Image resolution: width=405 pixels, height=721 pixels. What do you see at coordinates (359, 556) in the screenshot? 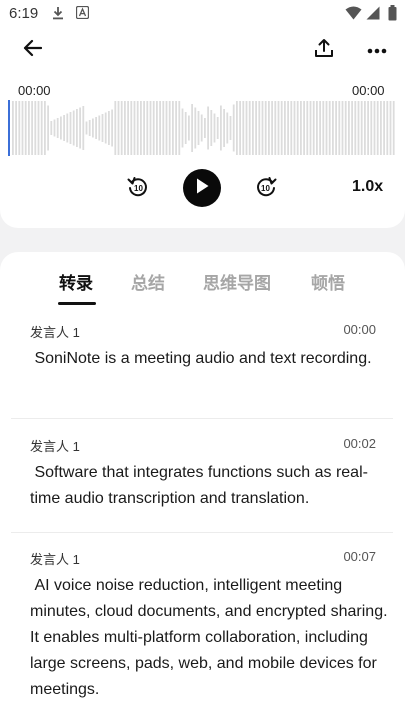
I see `entry-timestamp: 00:07` at bounding box center [359, 556].